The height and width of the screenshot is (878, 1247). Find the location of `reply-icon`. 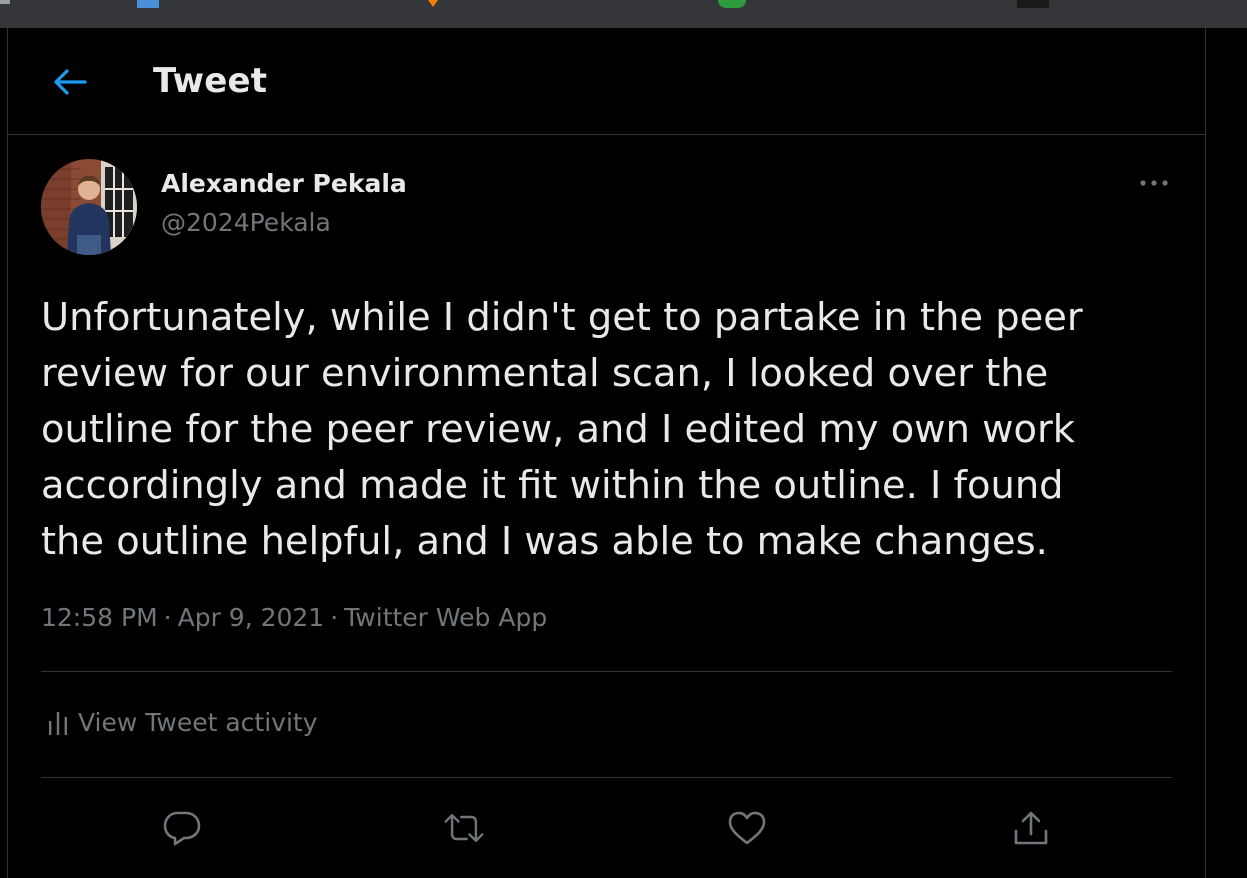

reply-icon is located at coordinates (182, 828).